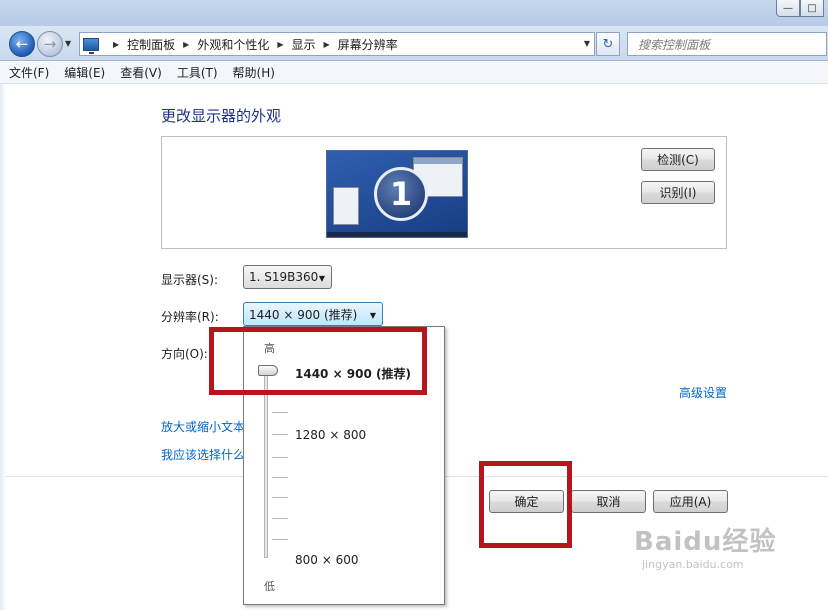  What do you see at coordinates (318, 361) in the screenshot?
I see `highlight-box-resolution` at bounding box center [318, 361].